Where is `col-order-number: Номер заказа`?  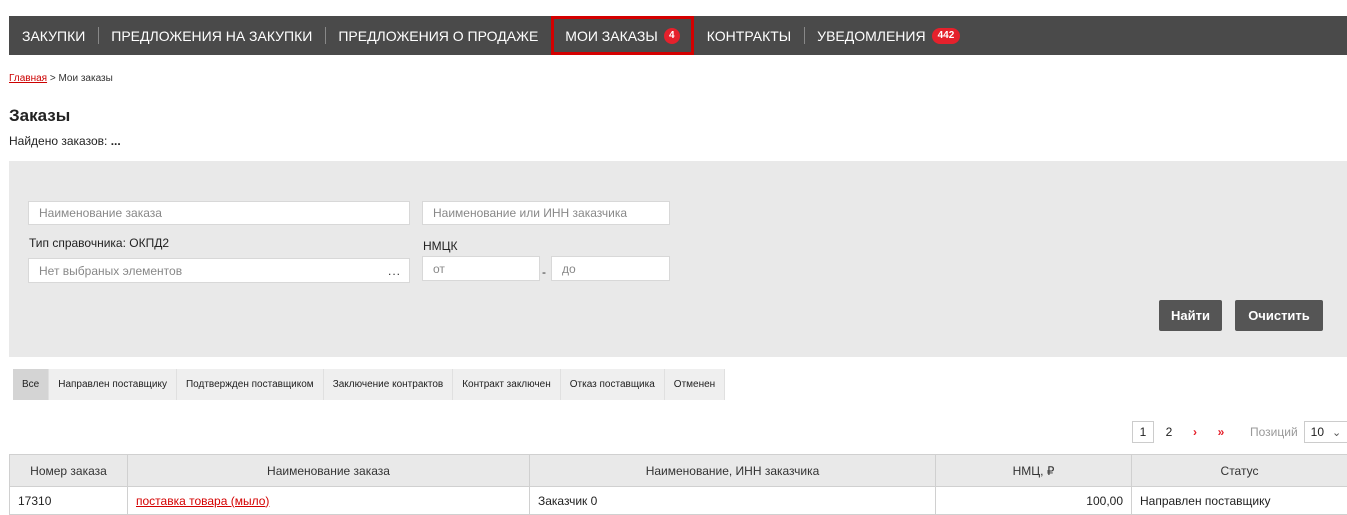
col-order-number: Номер заказа is located at coordinates (68, 470).